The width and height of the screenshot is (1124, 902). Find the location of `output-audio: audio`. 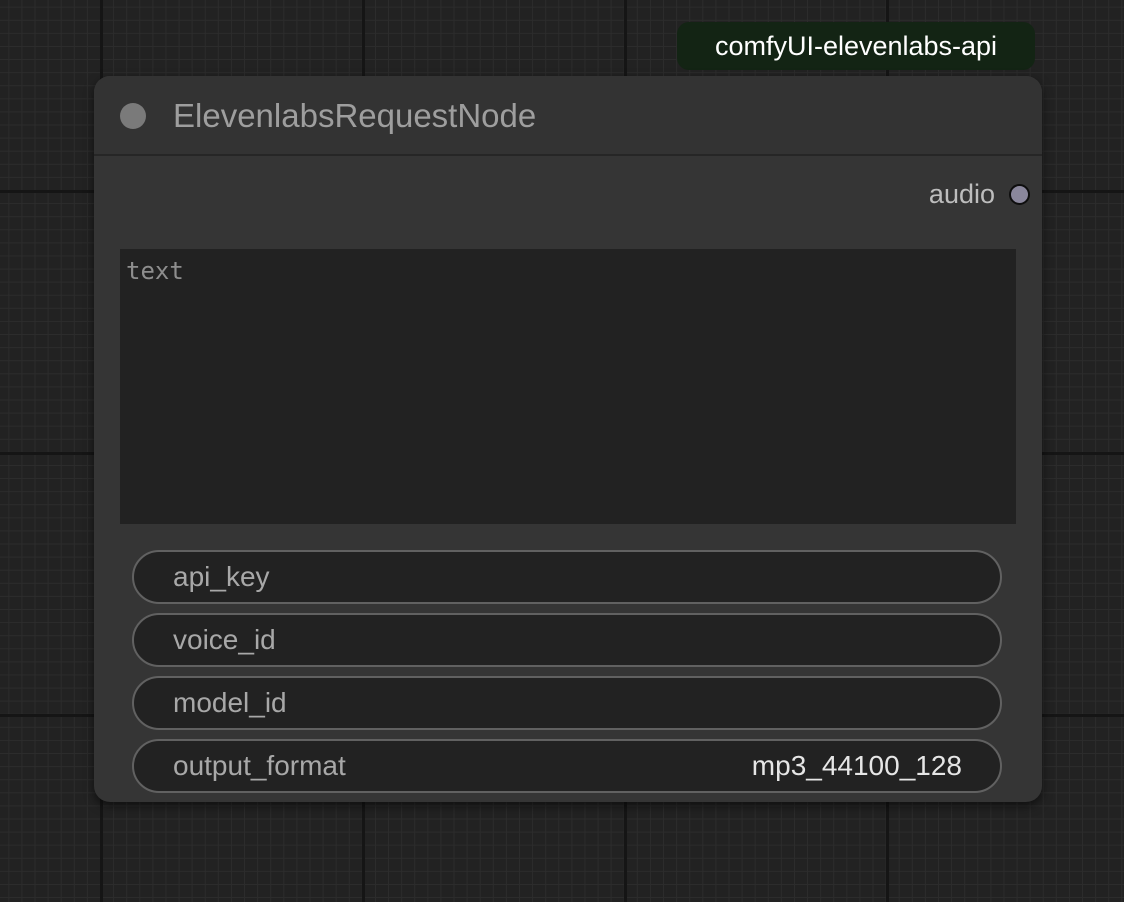

output-audio: audio is located at coordinates (979, 194).